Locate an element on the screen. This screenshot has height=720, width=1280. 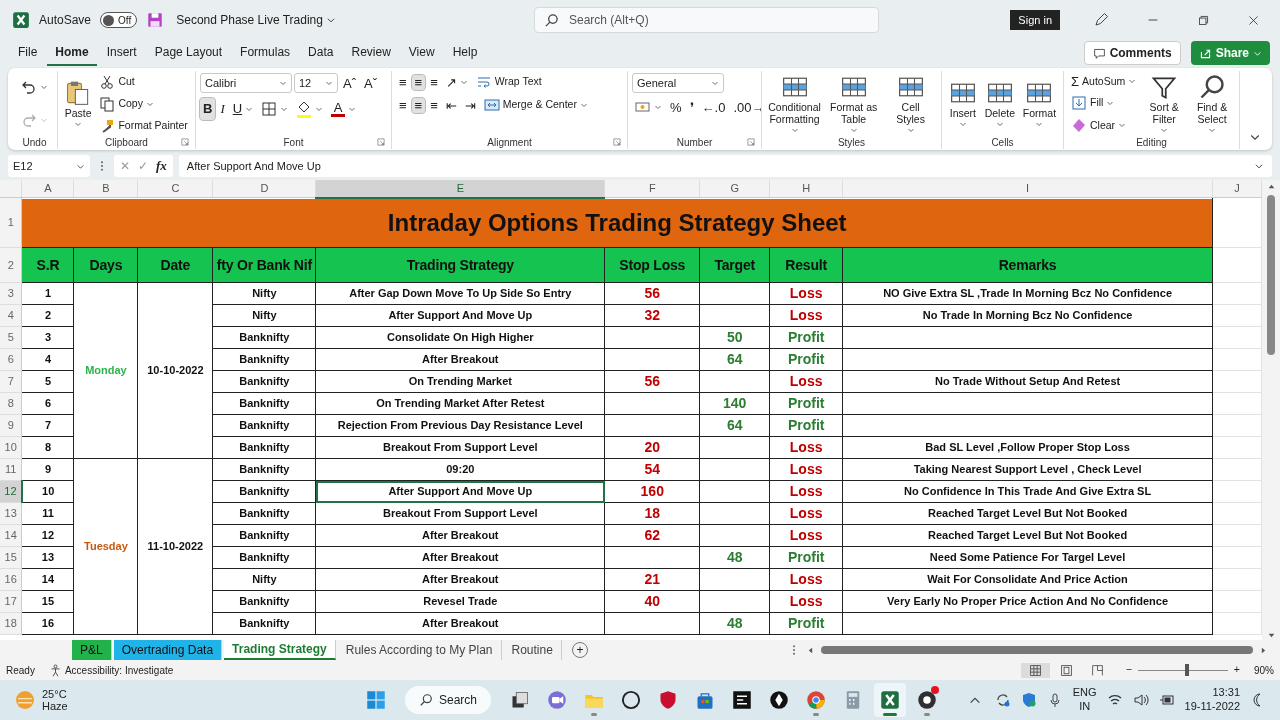
autosave-toggle: Off is located at coordinates (119, 20).